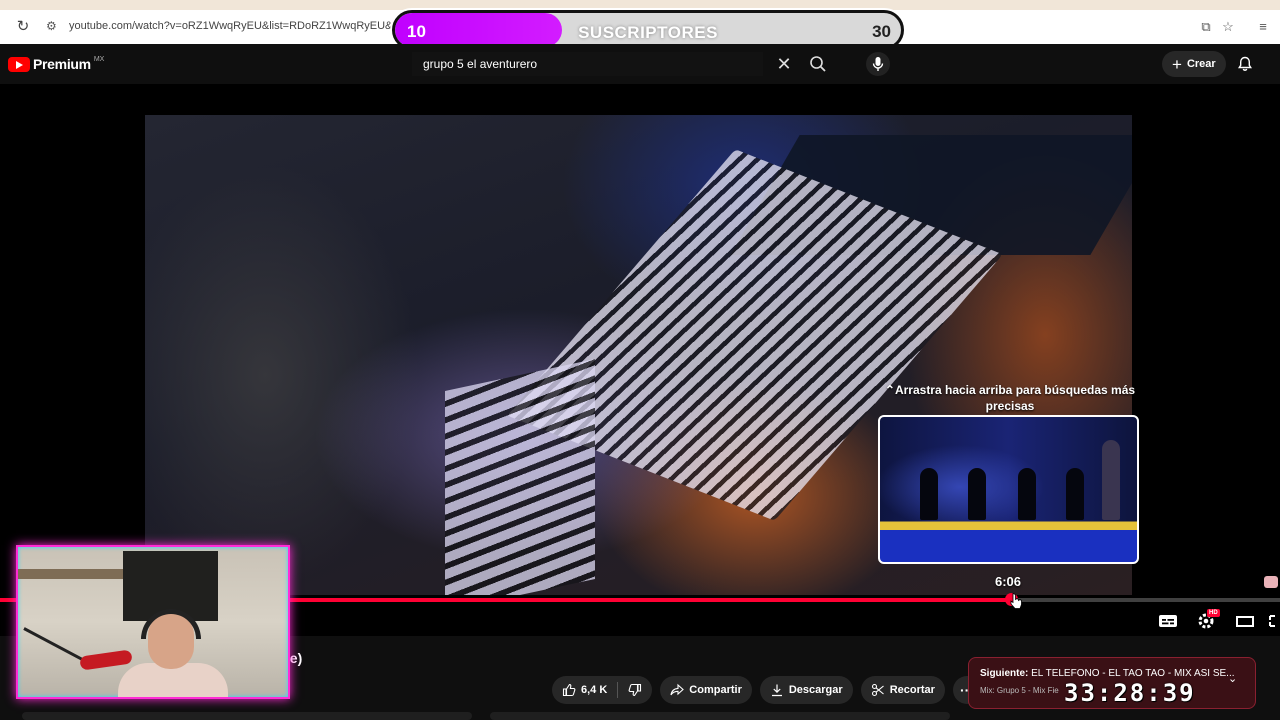 The height and width of the screenshot is (720, 1280). I want to click on mouse-cursor-icon, so click(1016, 600).